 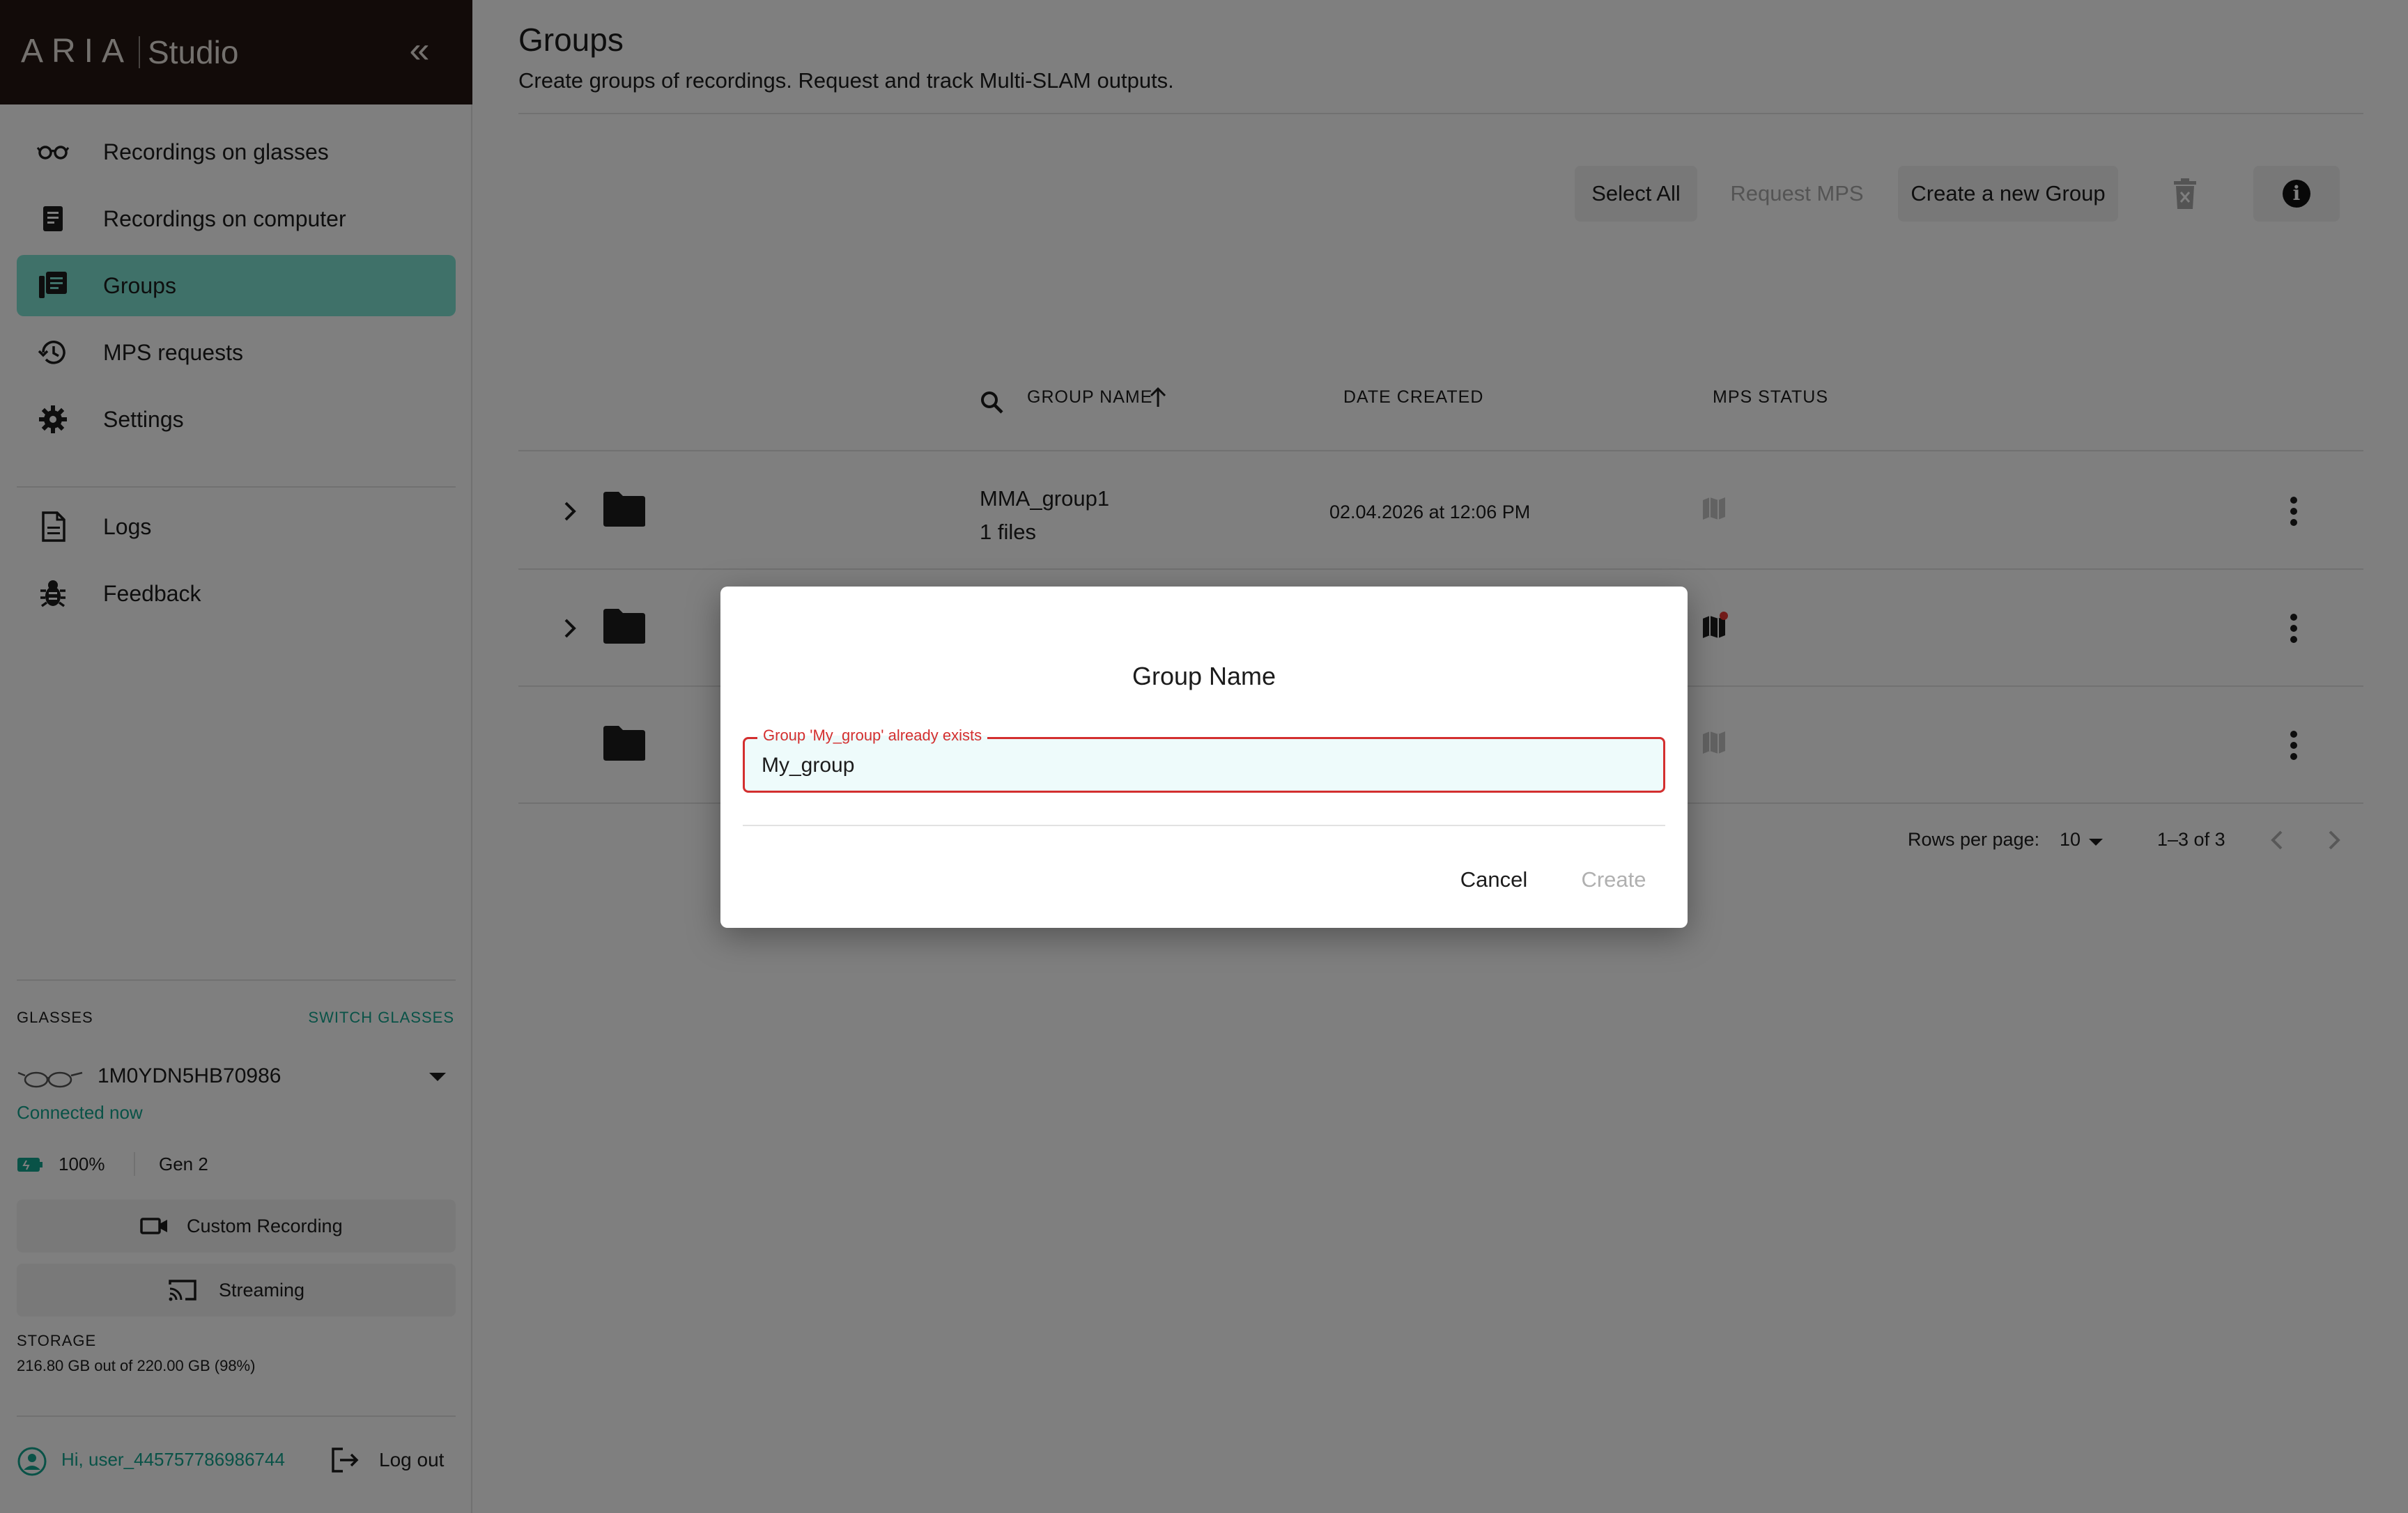 I want to click on field-error-message: Group 'My_group' already exists, so click(x=873, y=736).